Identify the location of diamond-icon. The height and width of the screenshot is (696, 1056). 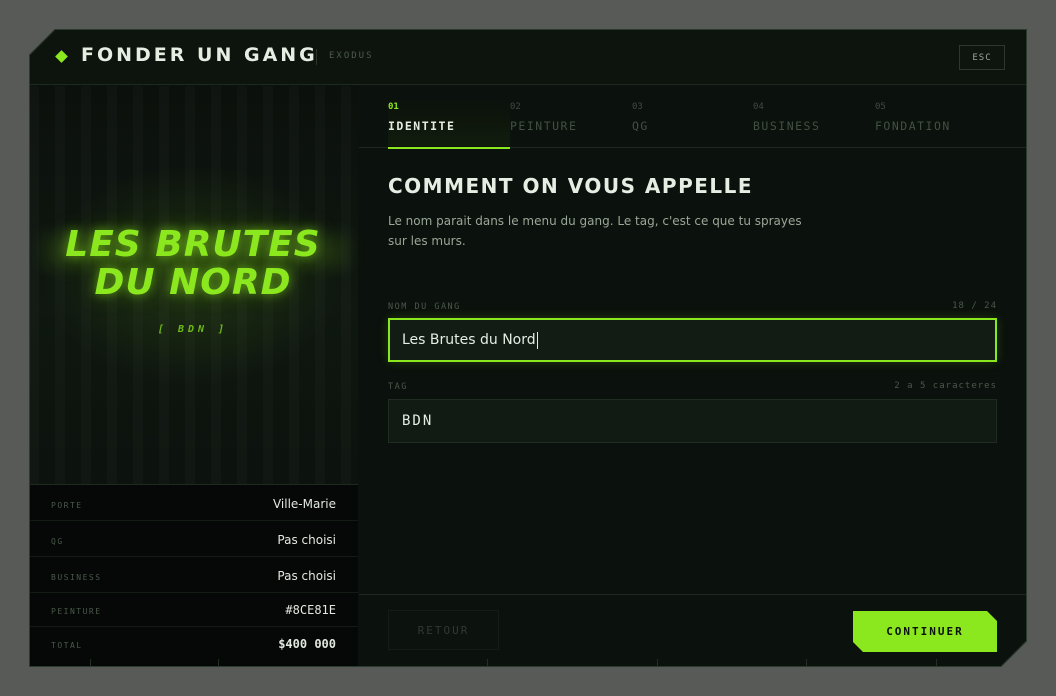
(61, 56).